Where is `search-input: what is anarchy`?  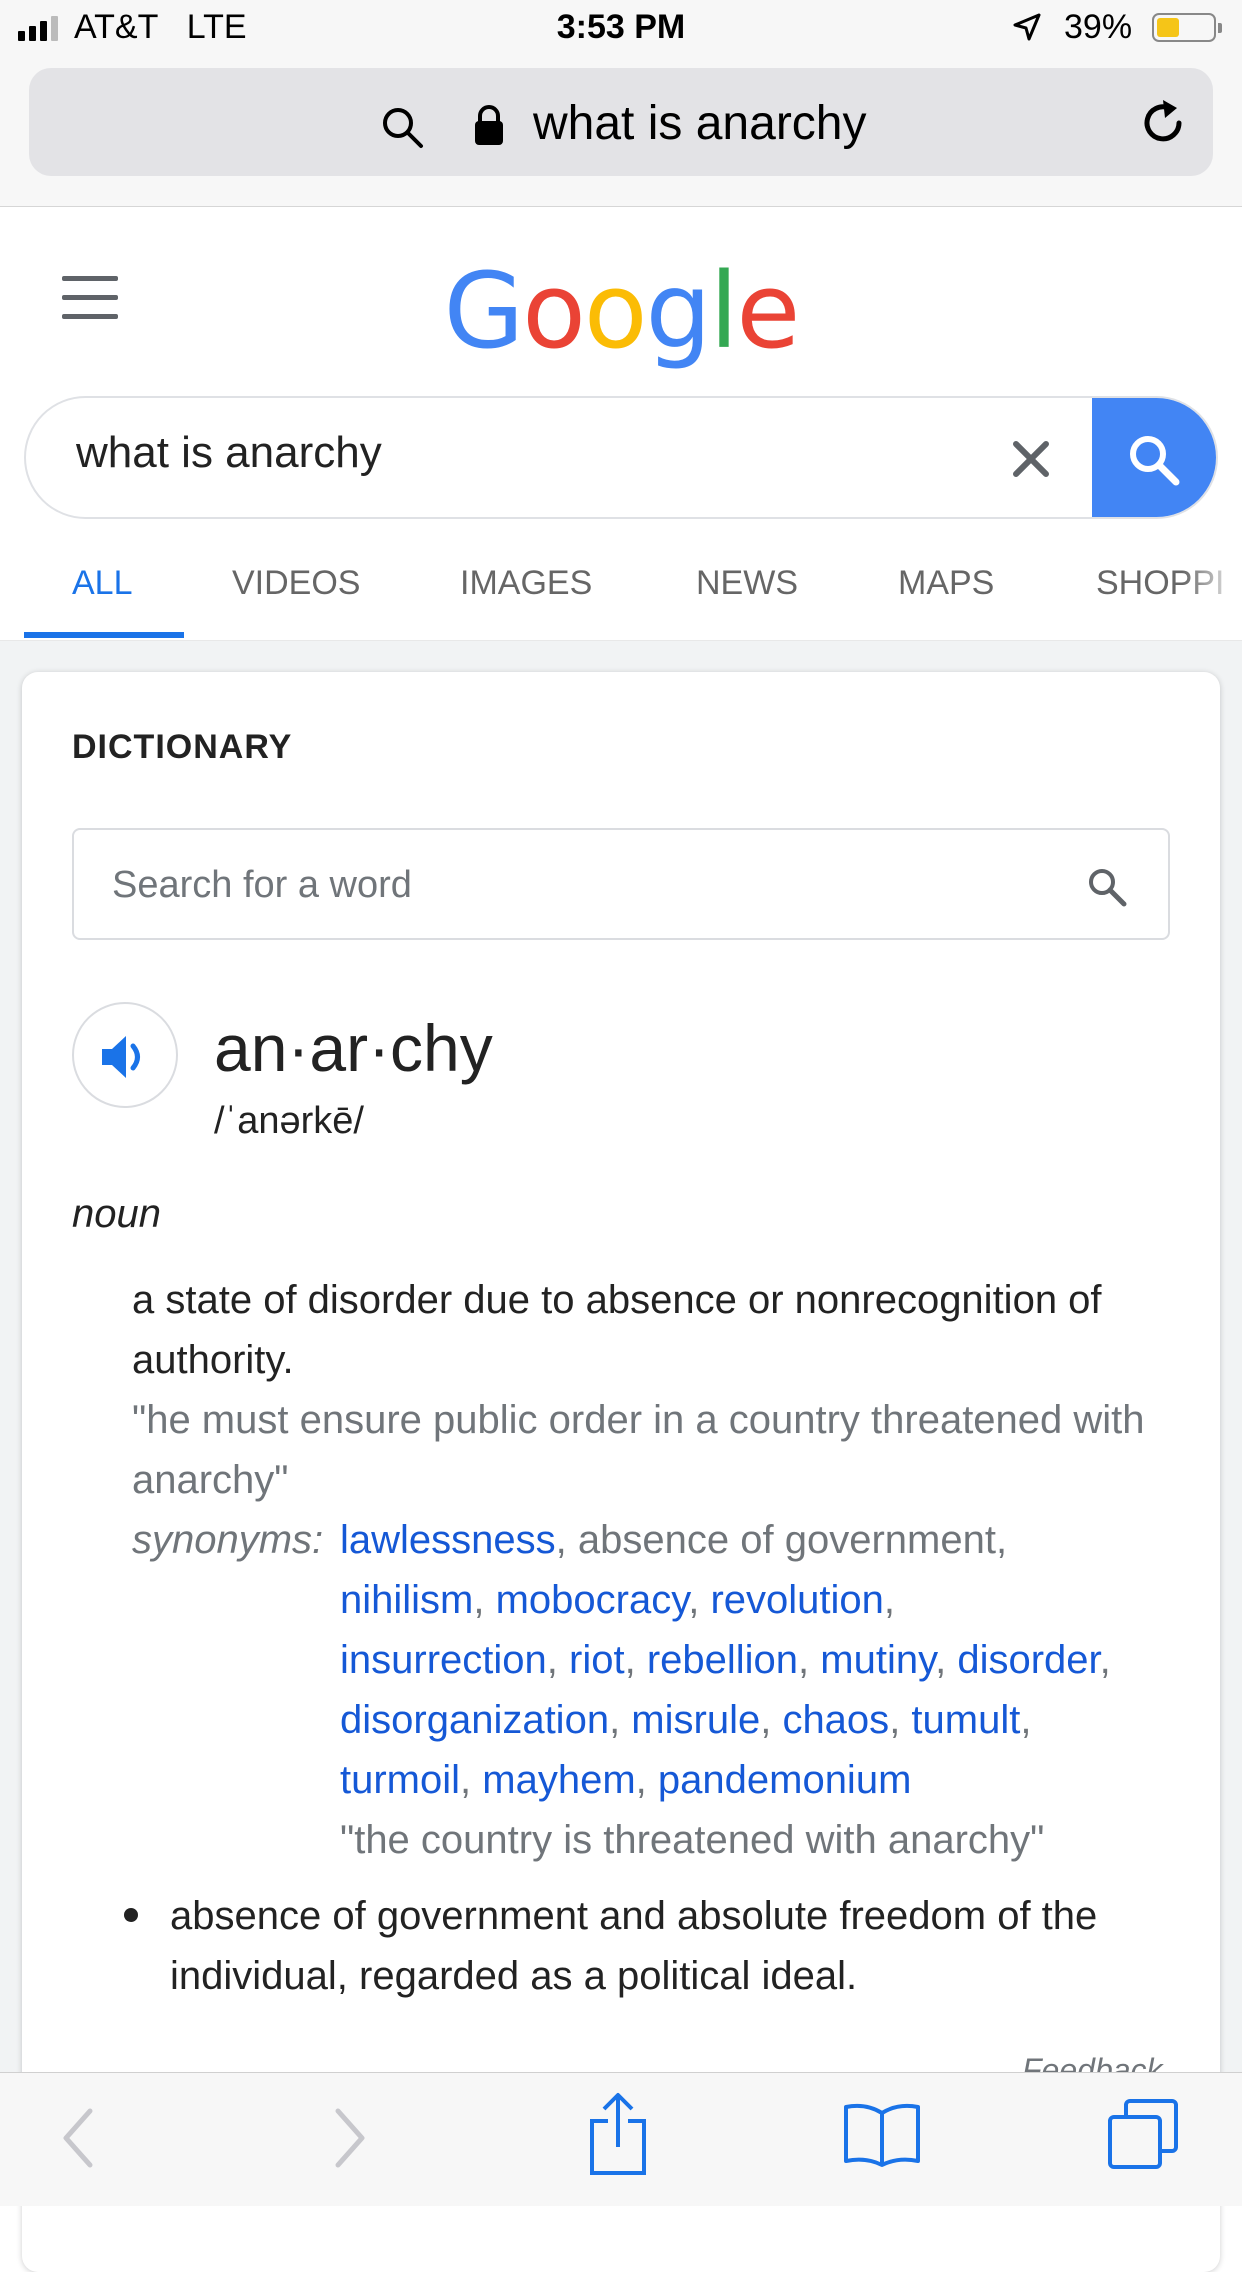 search-input: what is anarchy is located at coordinates (229, 453).